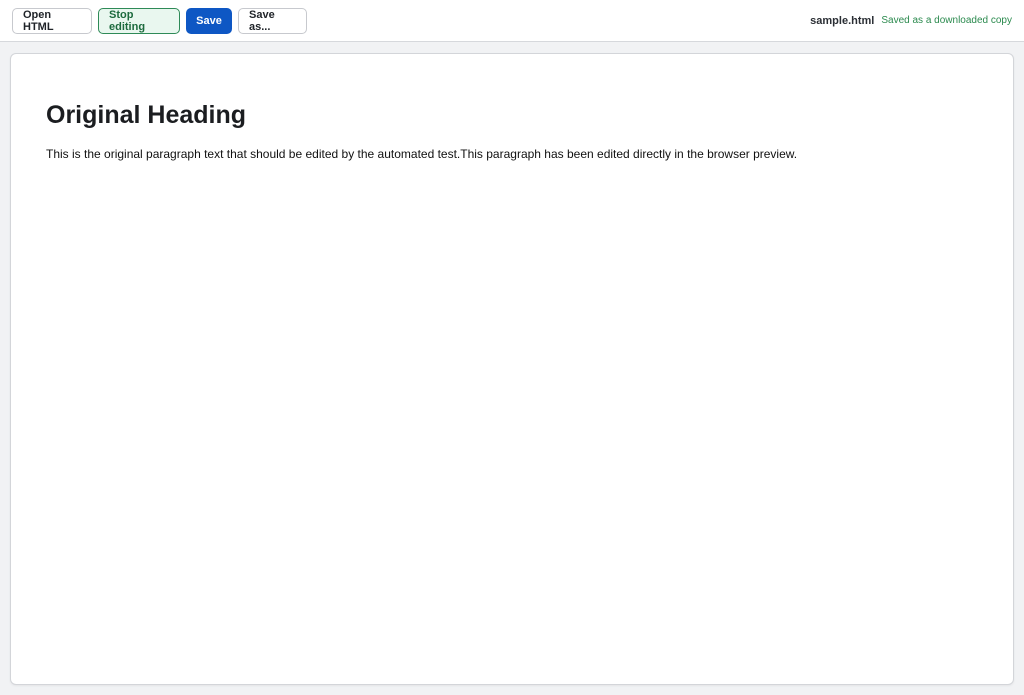 The height and width of the screenshot is (695, 1024). Describe the element at coordinates (52, 20) in the screenshot. I see `open-html-button: Open HTML` at that location.